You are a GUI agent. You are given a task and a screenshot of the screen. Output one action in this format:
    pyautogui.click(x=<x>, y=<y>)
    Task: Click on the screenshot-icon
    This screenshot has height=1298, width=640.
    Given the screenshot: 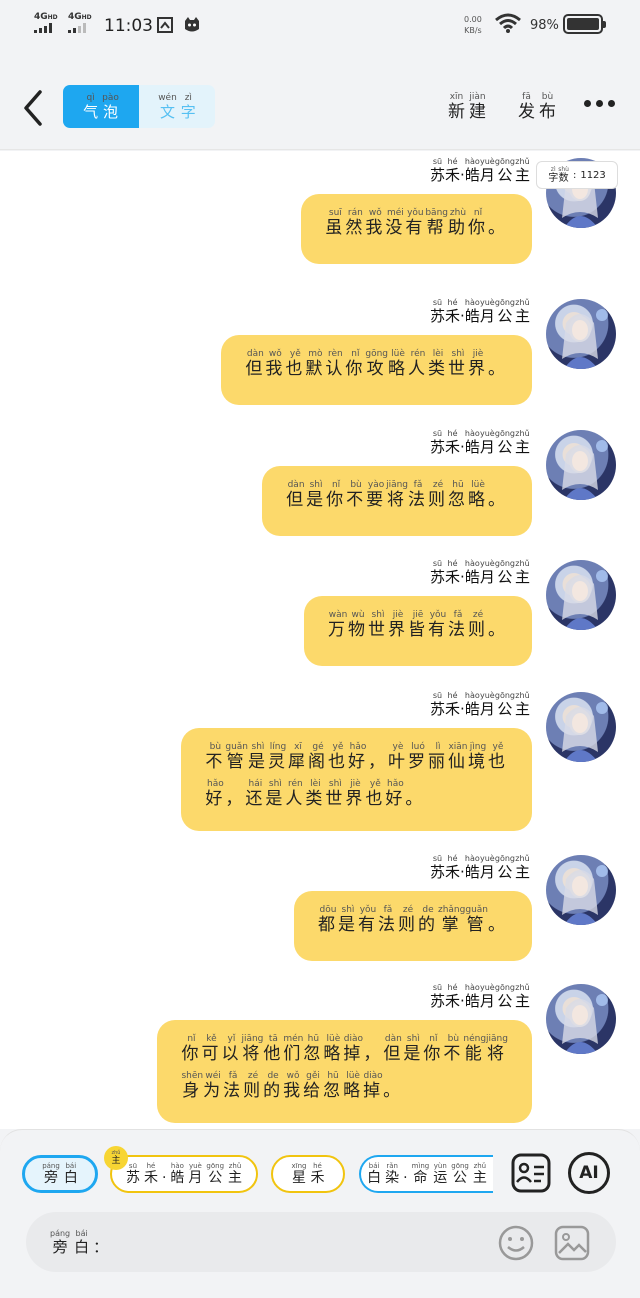 What is the action you would take?
    pyautogui.click(x=165, y=25)
    